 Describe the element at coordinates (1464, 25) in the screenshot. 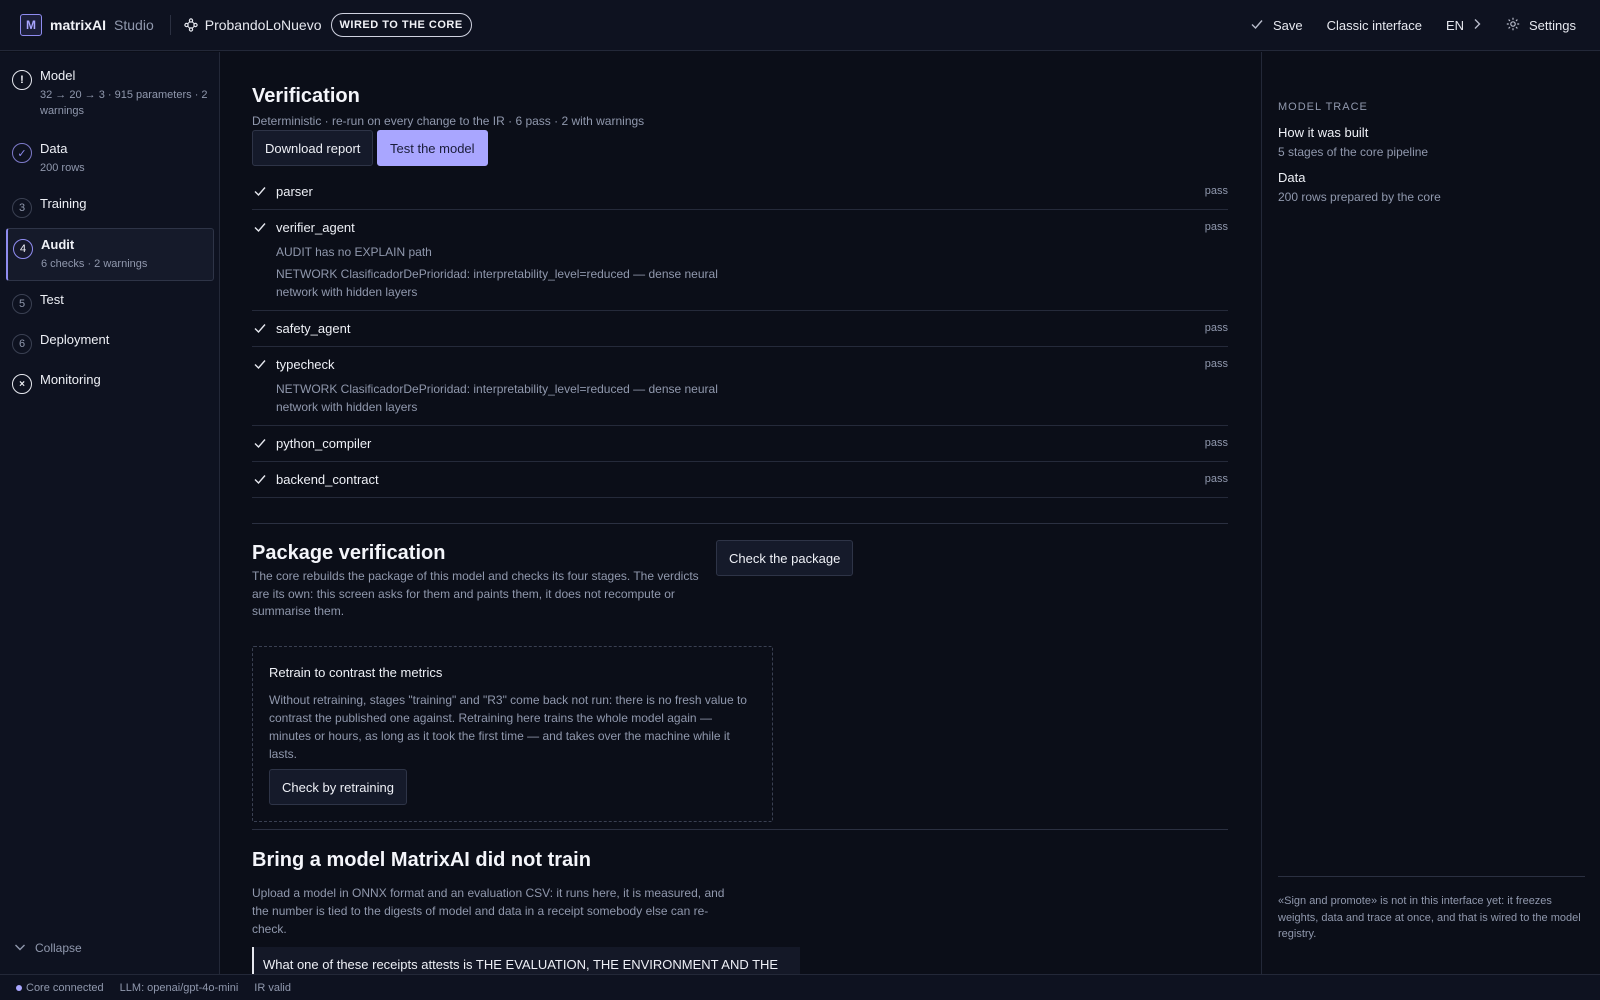

I see `language-selector: EN` at that location.